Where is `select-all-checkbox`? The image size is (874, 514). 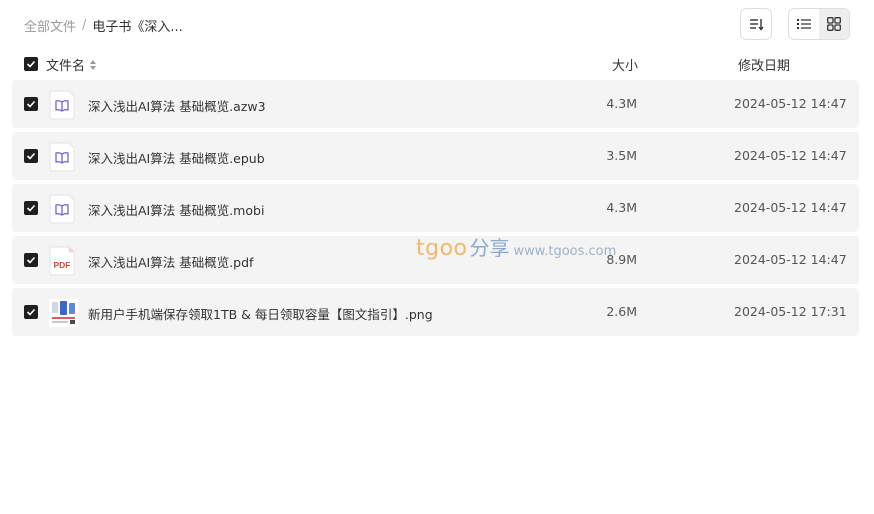
select-all-checkbox is located at coordinates (31, 64).